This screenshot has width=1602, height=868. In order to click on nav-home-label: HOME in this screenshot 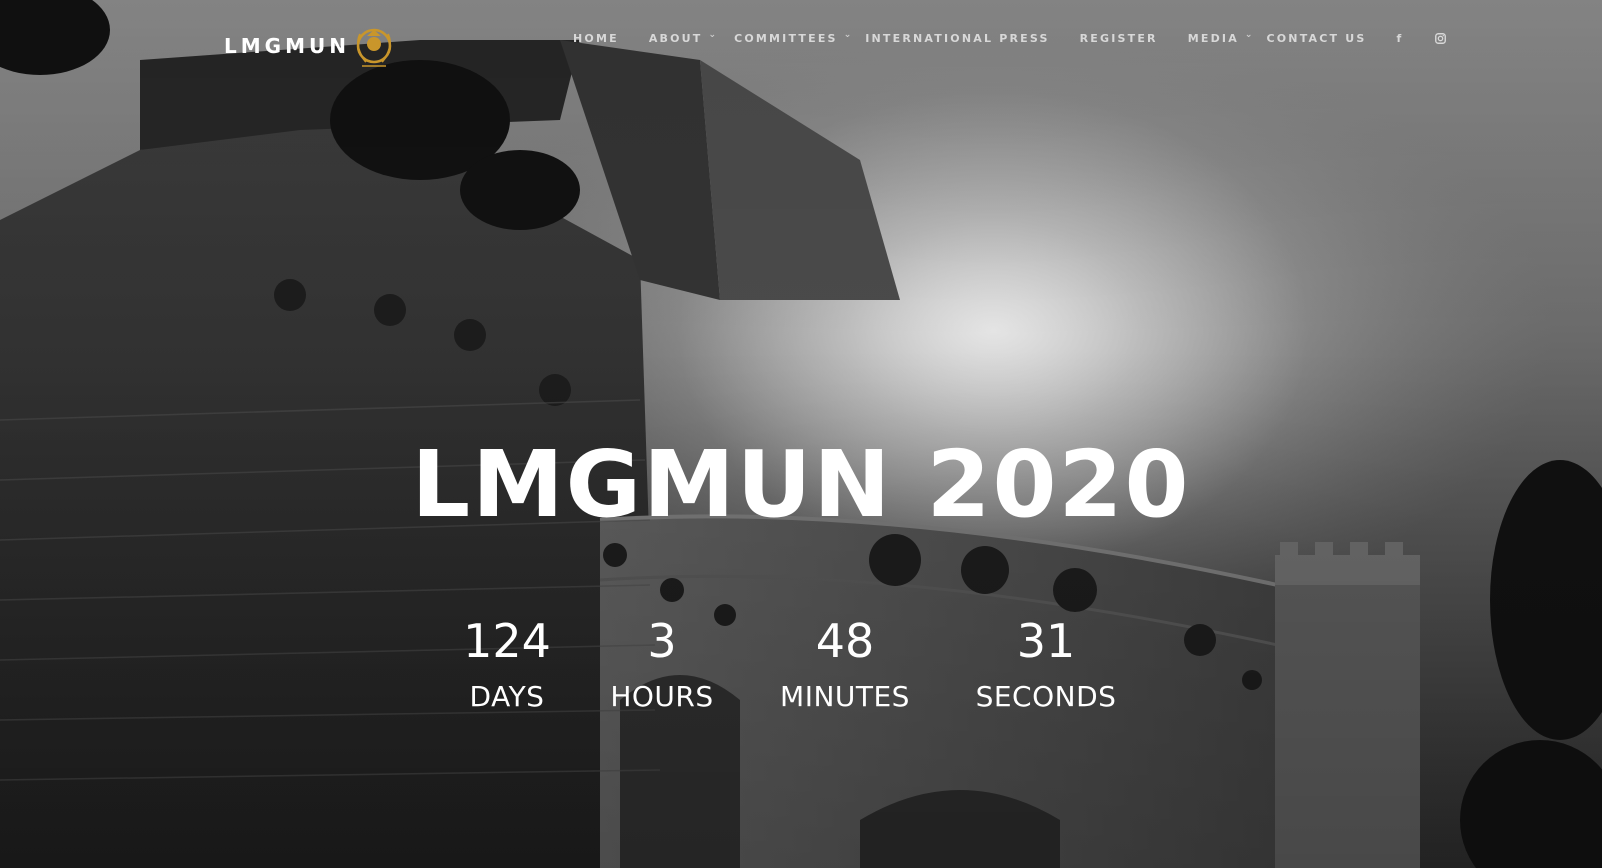, I will do `click(596, 38)`.